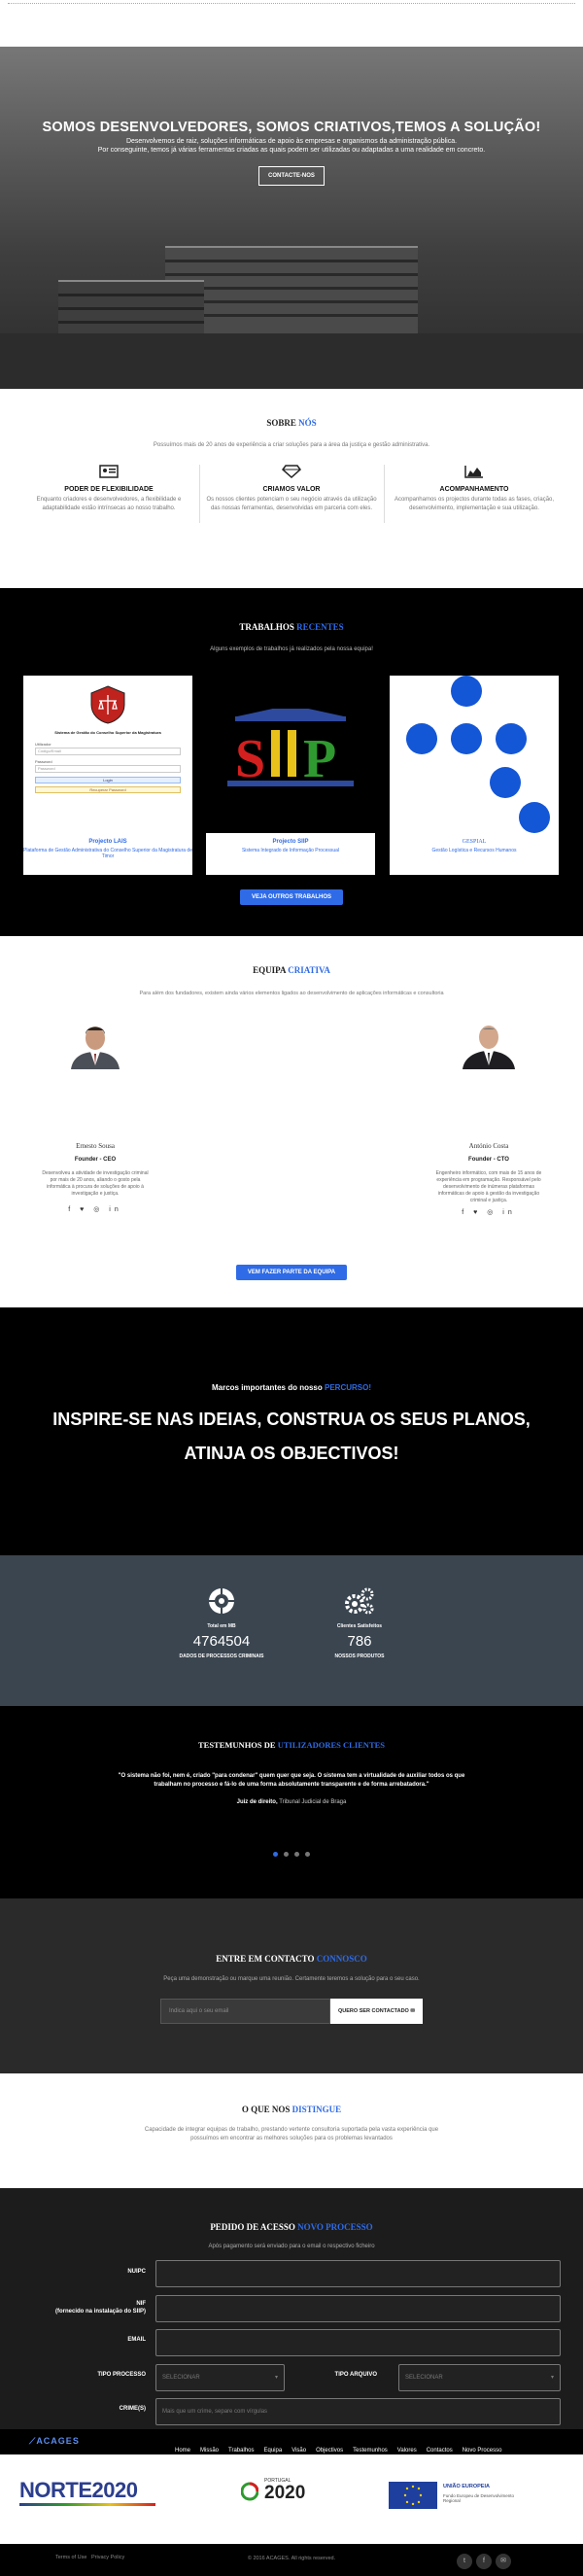 This screenshot has width=583, height=2576. Describe the element at coordinates (241, 2451) in the screenshot. I see `nav-trabalhos: Trabalhos` at that location.